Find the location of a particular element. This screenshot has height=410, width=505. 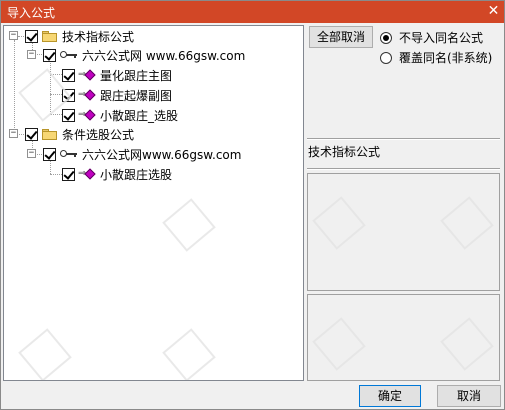

tree-node-screening-formulas: 条件选股公式 is located at coordinates (79, 134).